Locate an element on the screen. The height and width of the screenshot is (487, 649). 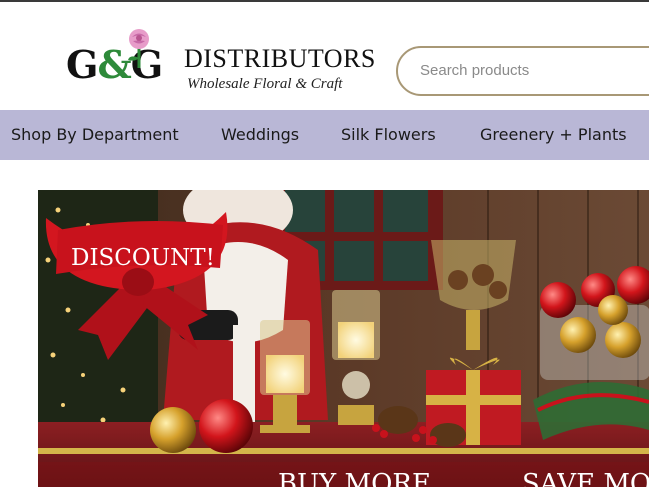
banner-save-more-text: SAVE MO is located at coordinates (585, 478).